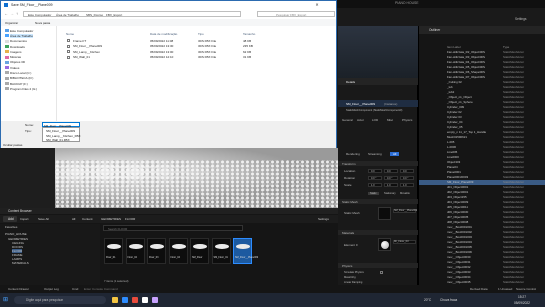 The width and height of the screenshot is (545, 307). I want to click on asset-tile: SM_Floor, so click(199, 251).